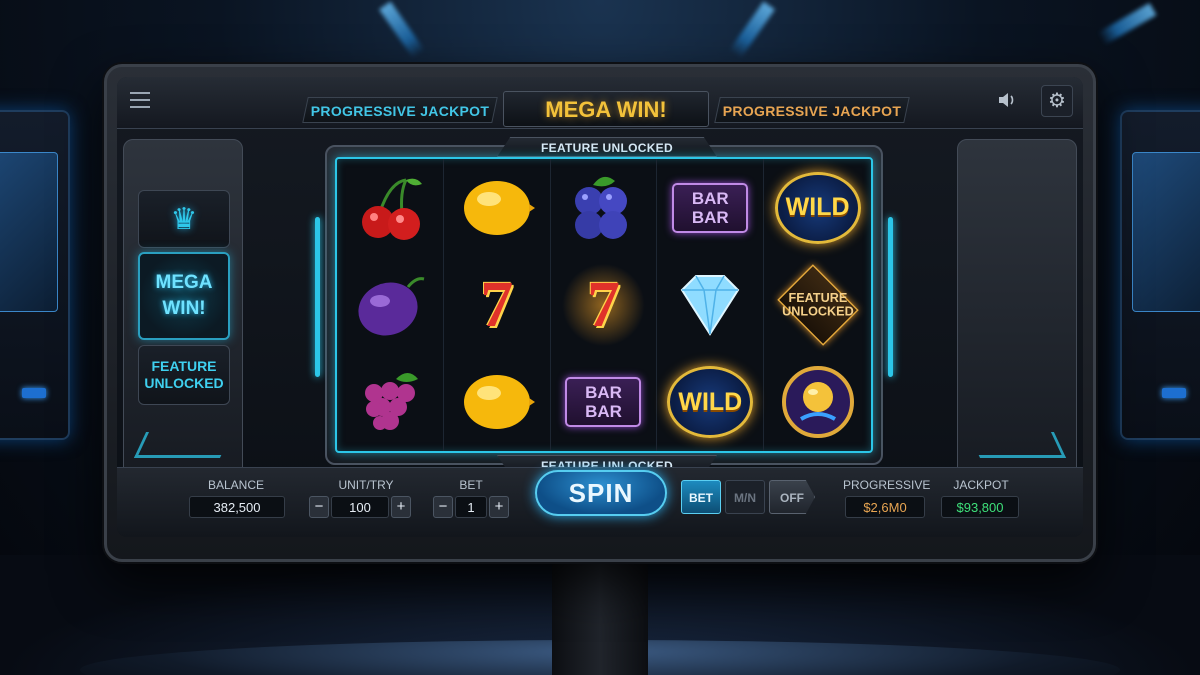 The width and height of the screenshot is (1200, 675). I want to click on off-toggle-button: OFF, so click(792, 497).